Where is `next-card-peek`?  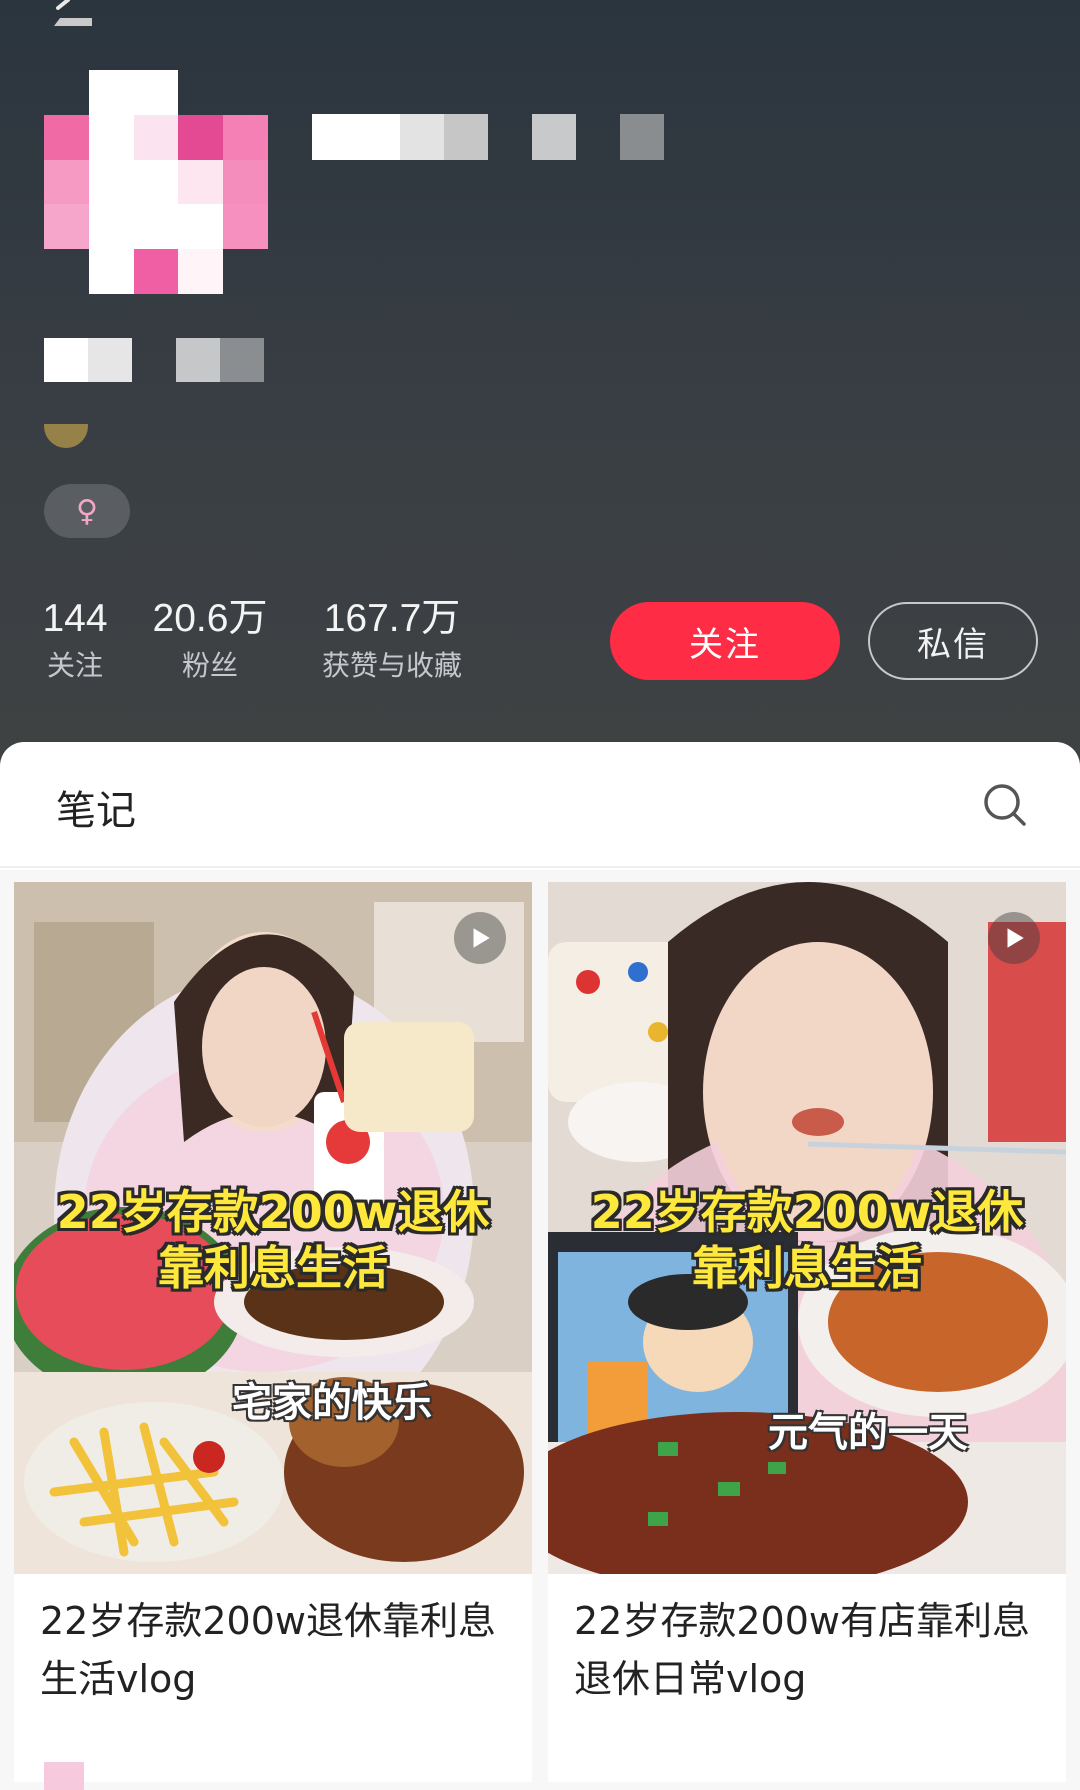
next-card-peek is located at coordinates (64, 1776).